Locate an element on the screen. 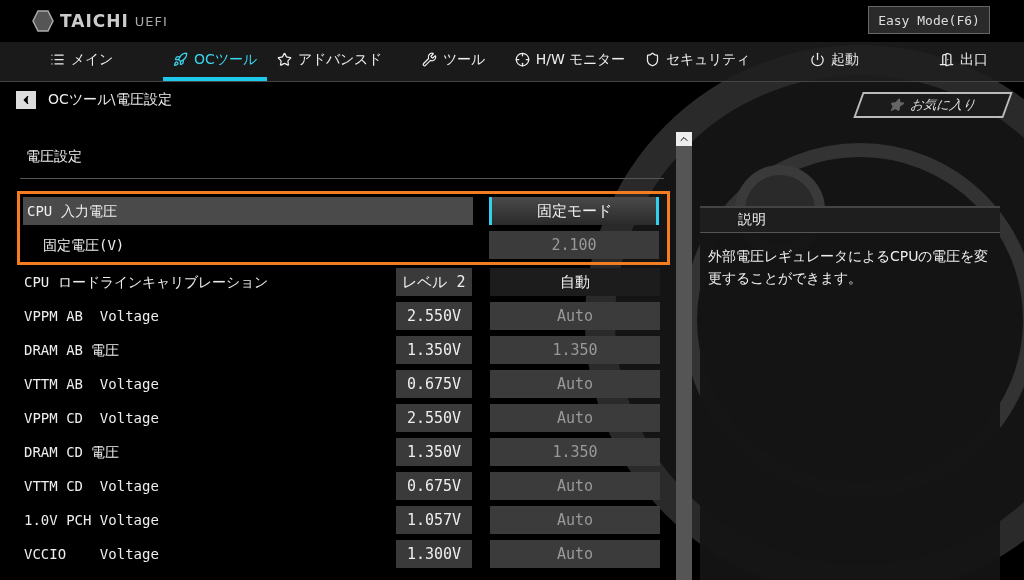 This screenshot has height=580, width=1024. setting-label: 1.0V PCH Voltage is located at coordinates (207, 520).